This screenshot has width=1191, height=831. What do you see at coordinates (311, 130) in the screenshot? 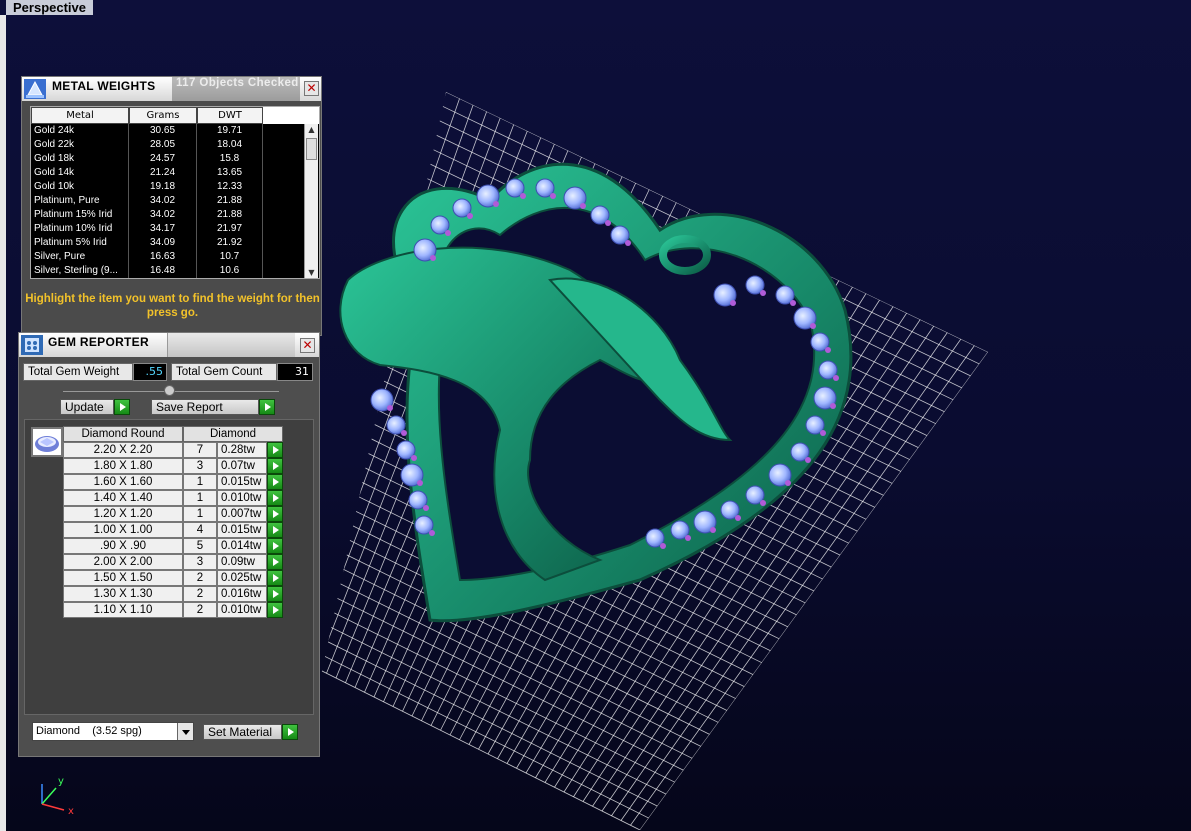
I see `scroll-up-icon: ▲` at bounding box center [311, 130].